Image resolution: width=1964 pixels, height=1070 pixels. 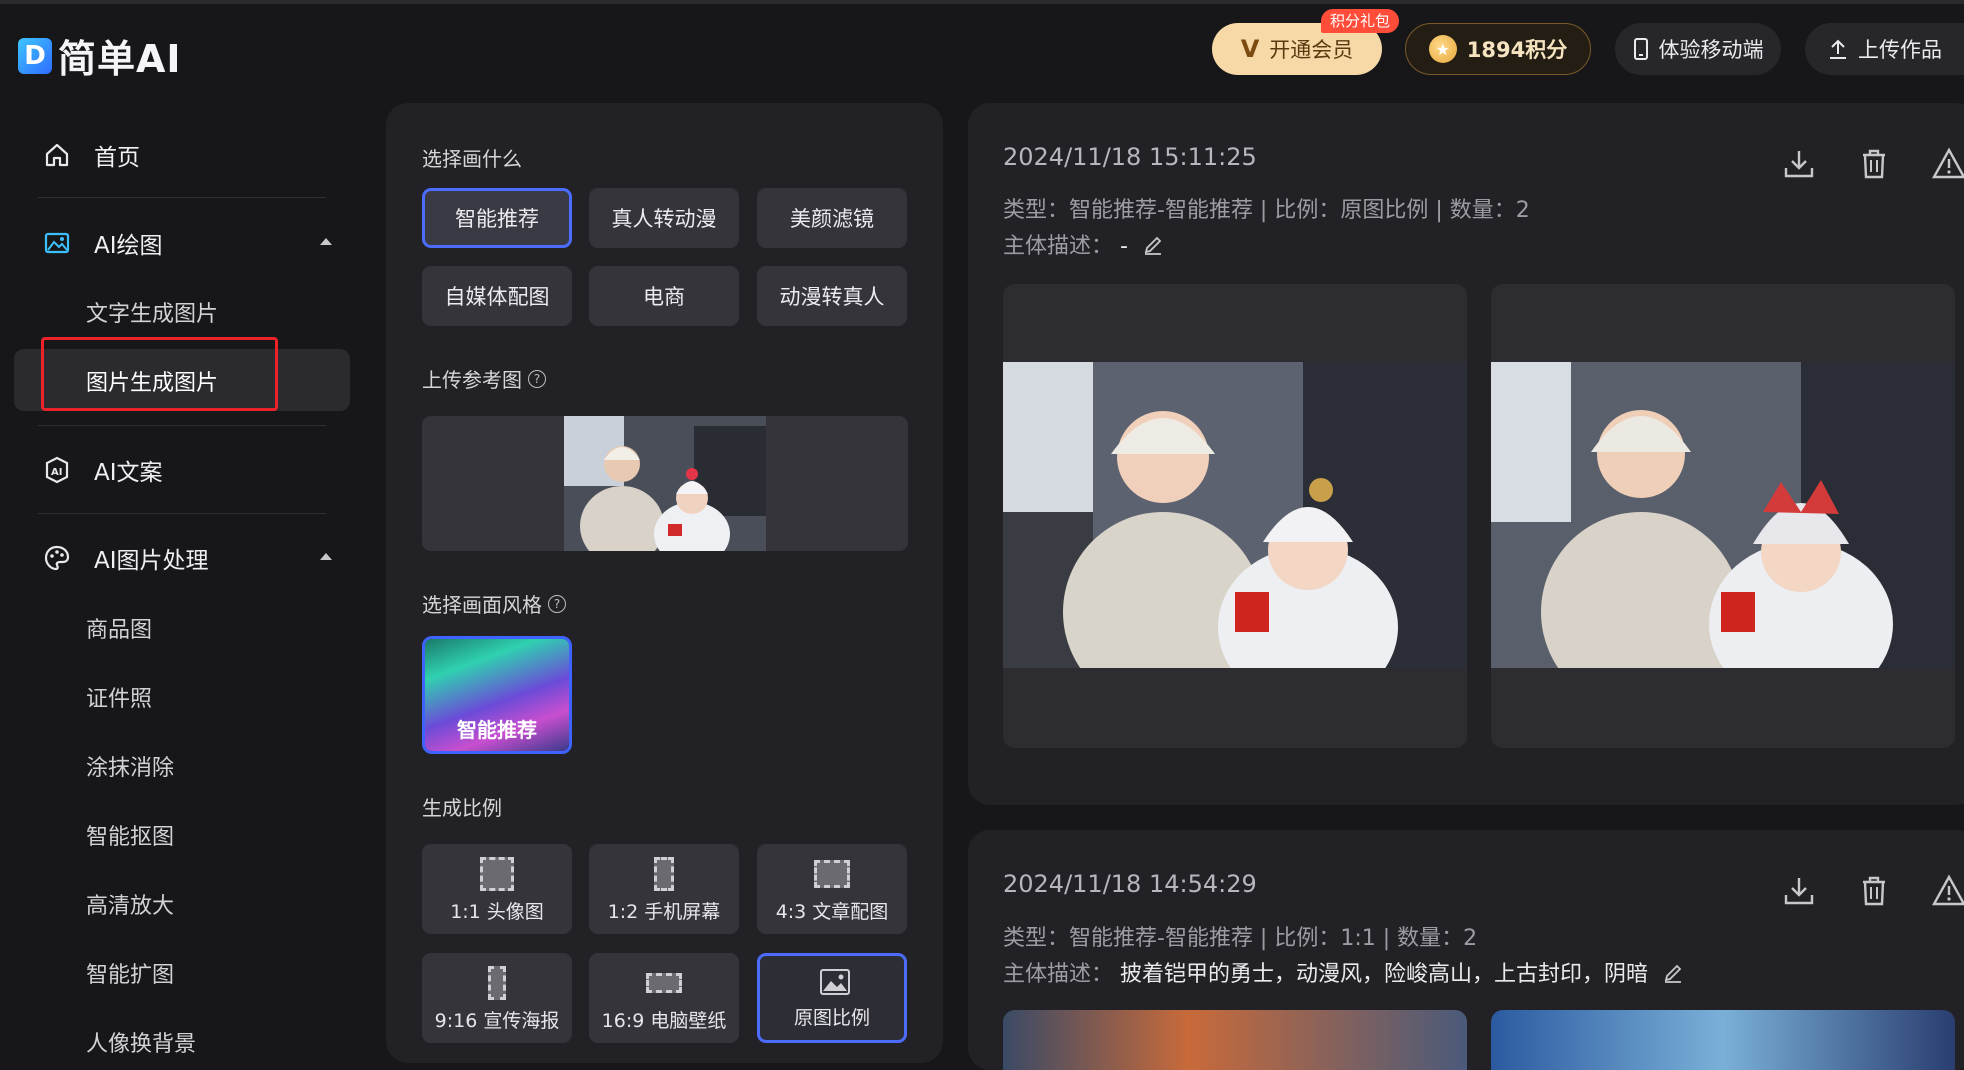 I want to click on chip-smart-recommend: 智能推荐, so click(x=497, y=218).